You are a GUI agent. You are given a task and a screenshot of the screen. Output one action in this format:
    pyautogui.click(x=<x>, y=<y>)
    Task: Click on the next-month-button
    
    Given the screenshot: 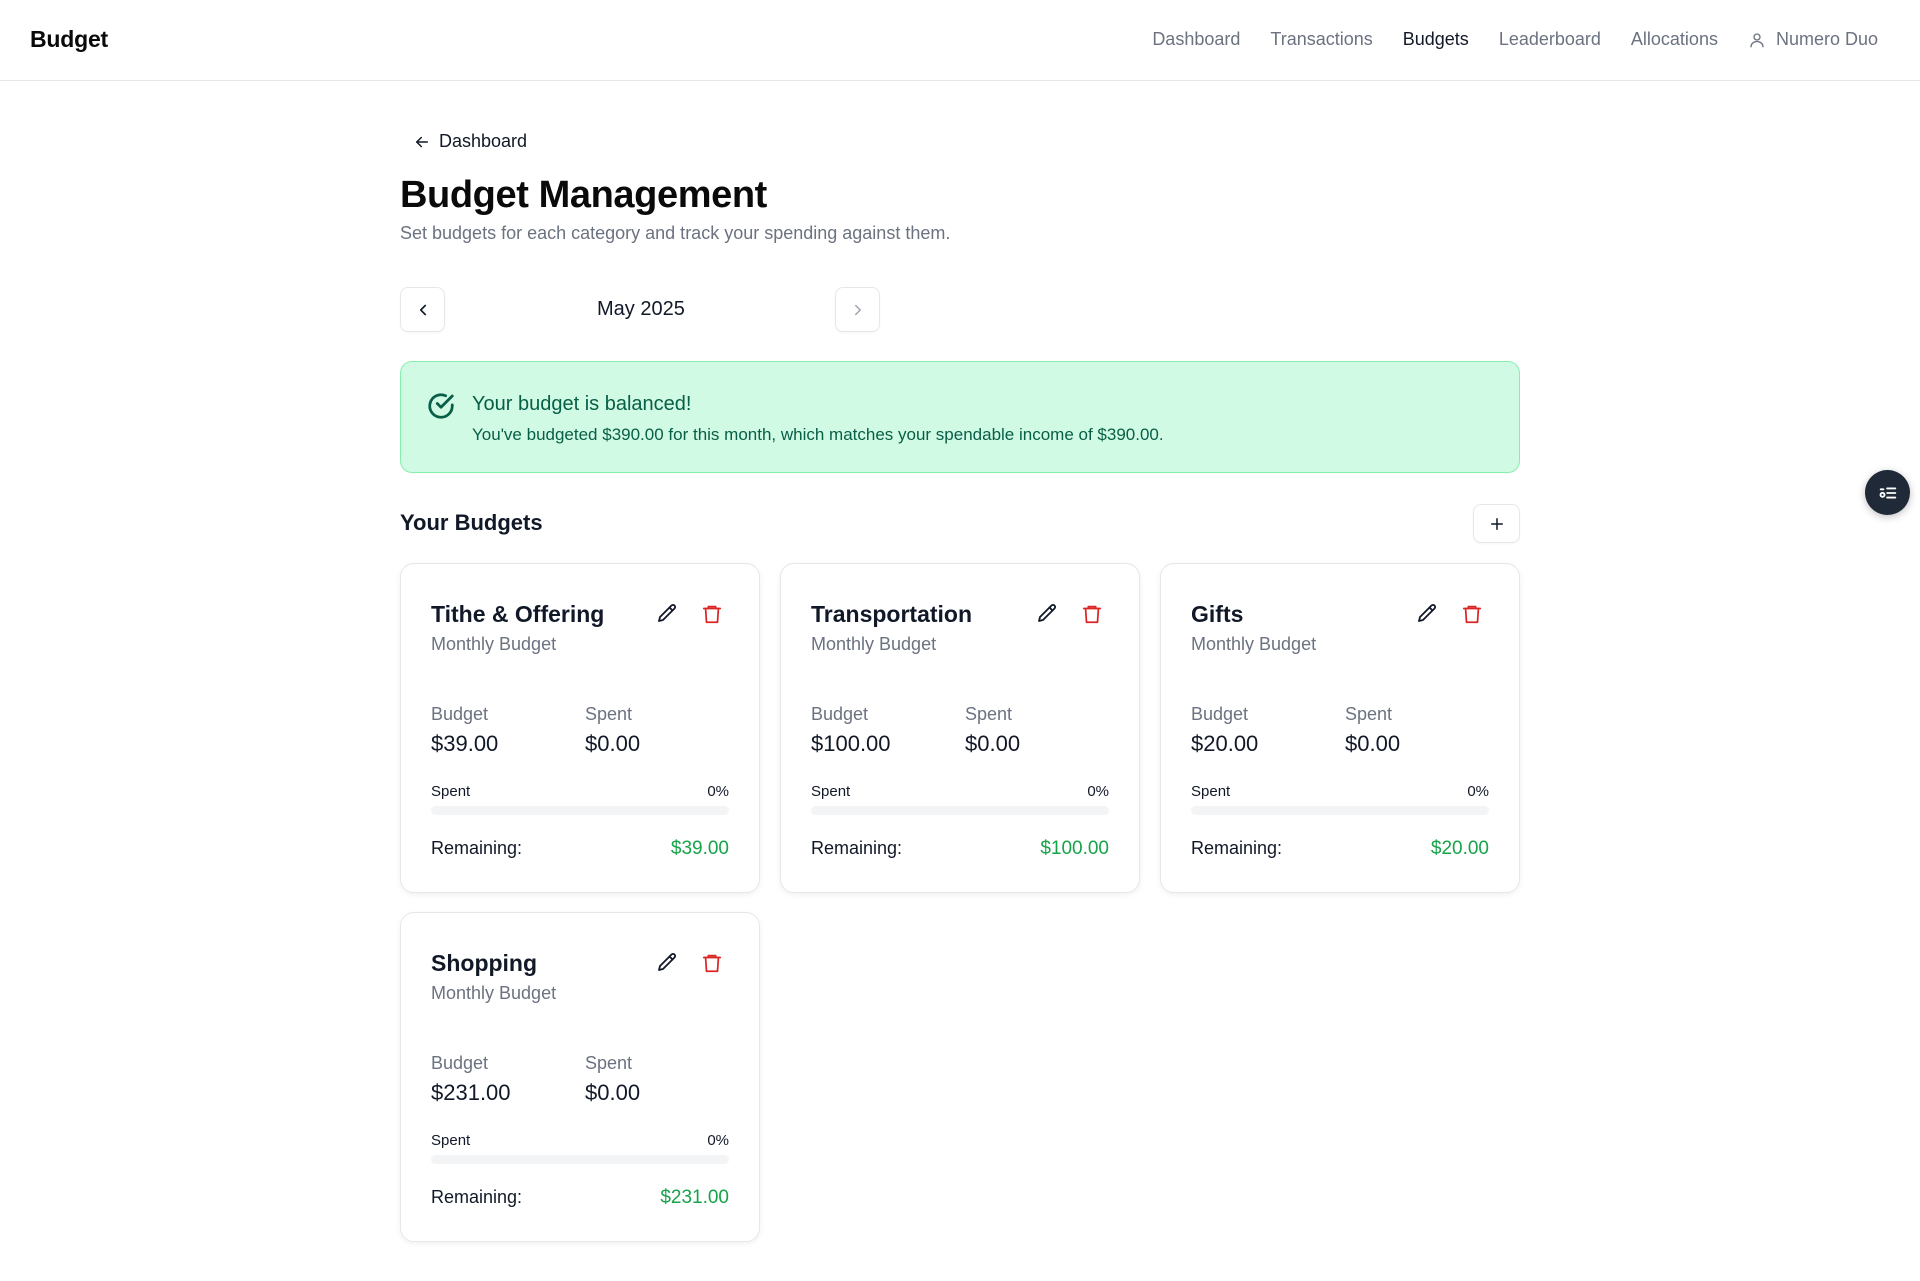 What is the action you would take?
    pyautogui.click(x=857, y=309)
    